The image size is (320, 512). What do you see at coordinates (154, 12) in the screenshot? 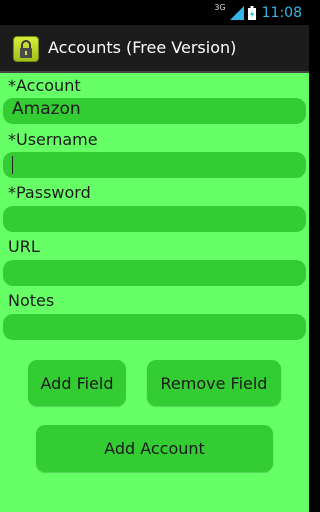
I see `status-bar: 3G 11:08` at bounding box center [154, 12].